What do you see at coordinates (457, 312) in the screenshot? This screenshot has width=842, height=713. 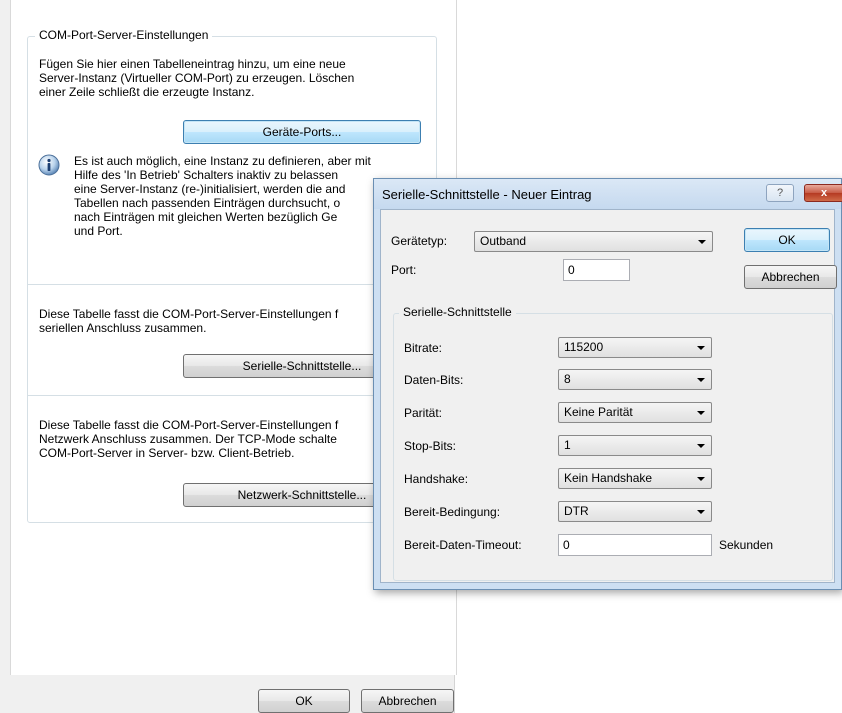 I see `serial-group-title: Serielle-Schnittstelle` at bounding box center [457, 312].